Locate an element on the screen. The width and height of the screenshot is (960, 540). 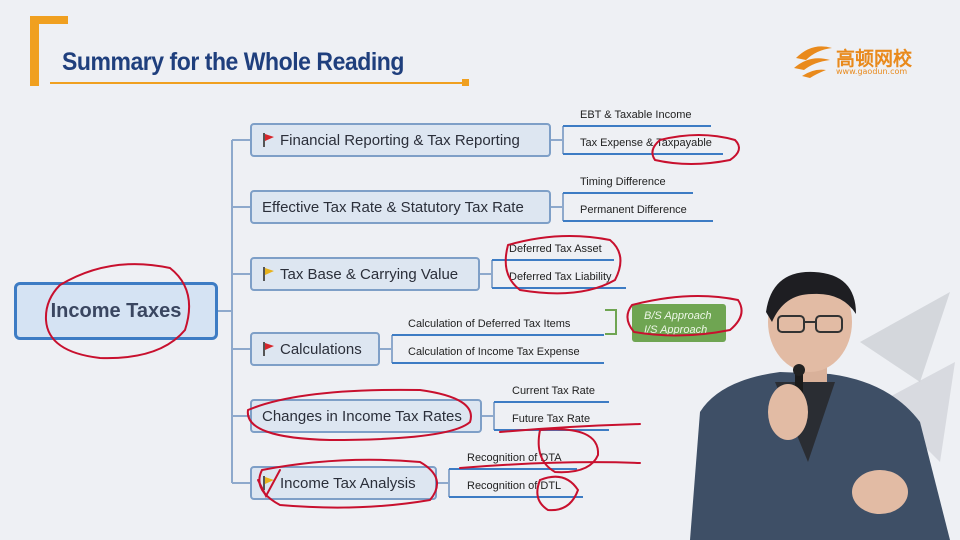
leaf-calc-deferred: Calculation of Deferred Tax Items is located at coordinates (489, 324).